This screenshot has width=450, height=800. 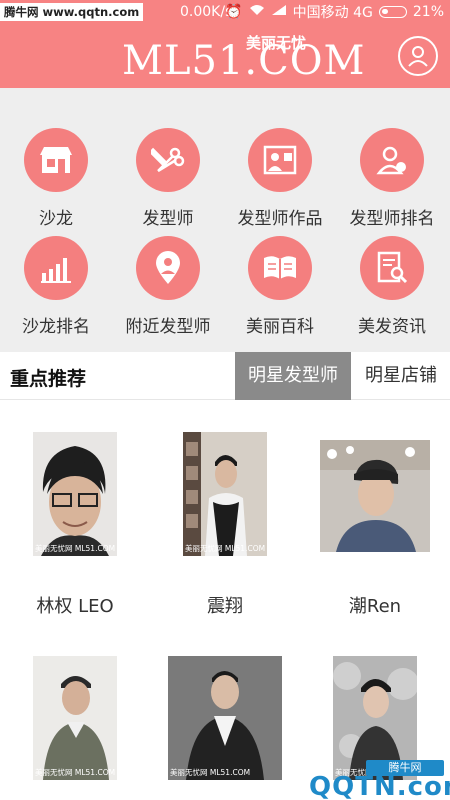 I want to click on menu-item-stylist: 发型师, so click(x=168, y=183).